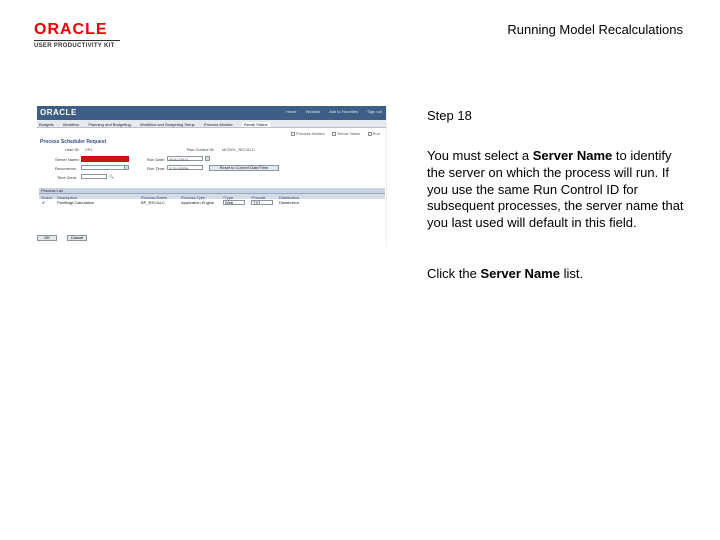  Describe the element at coordinates (46, 124) in the screenshot. I see `menu-tab: Budgets` at that location.